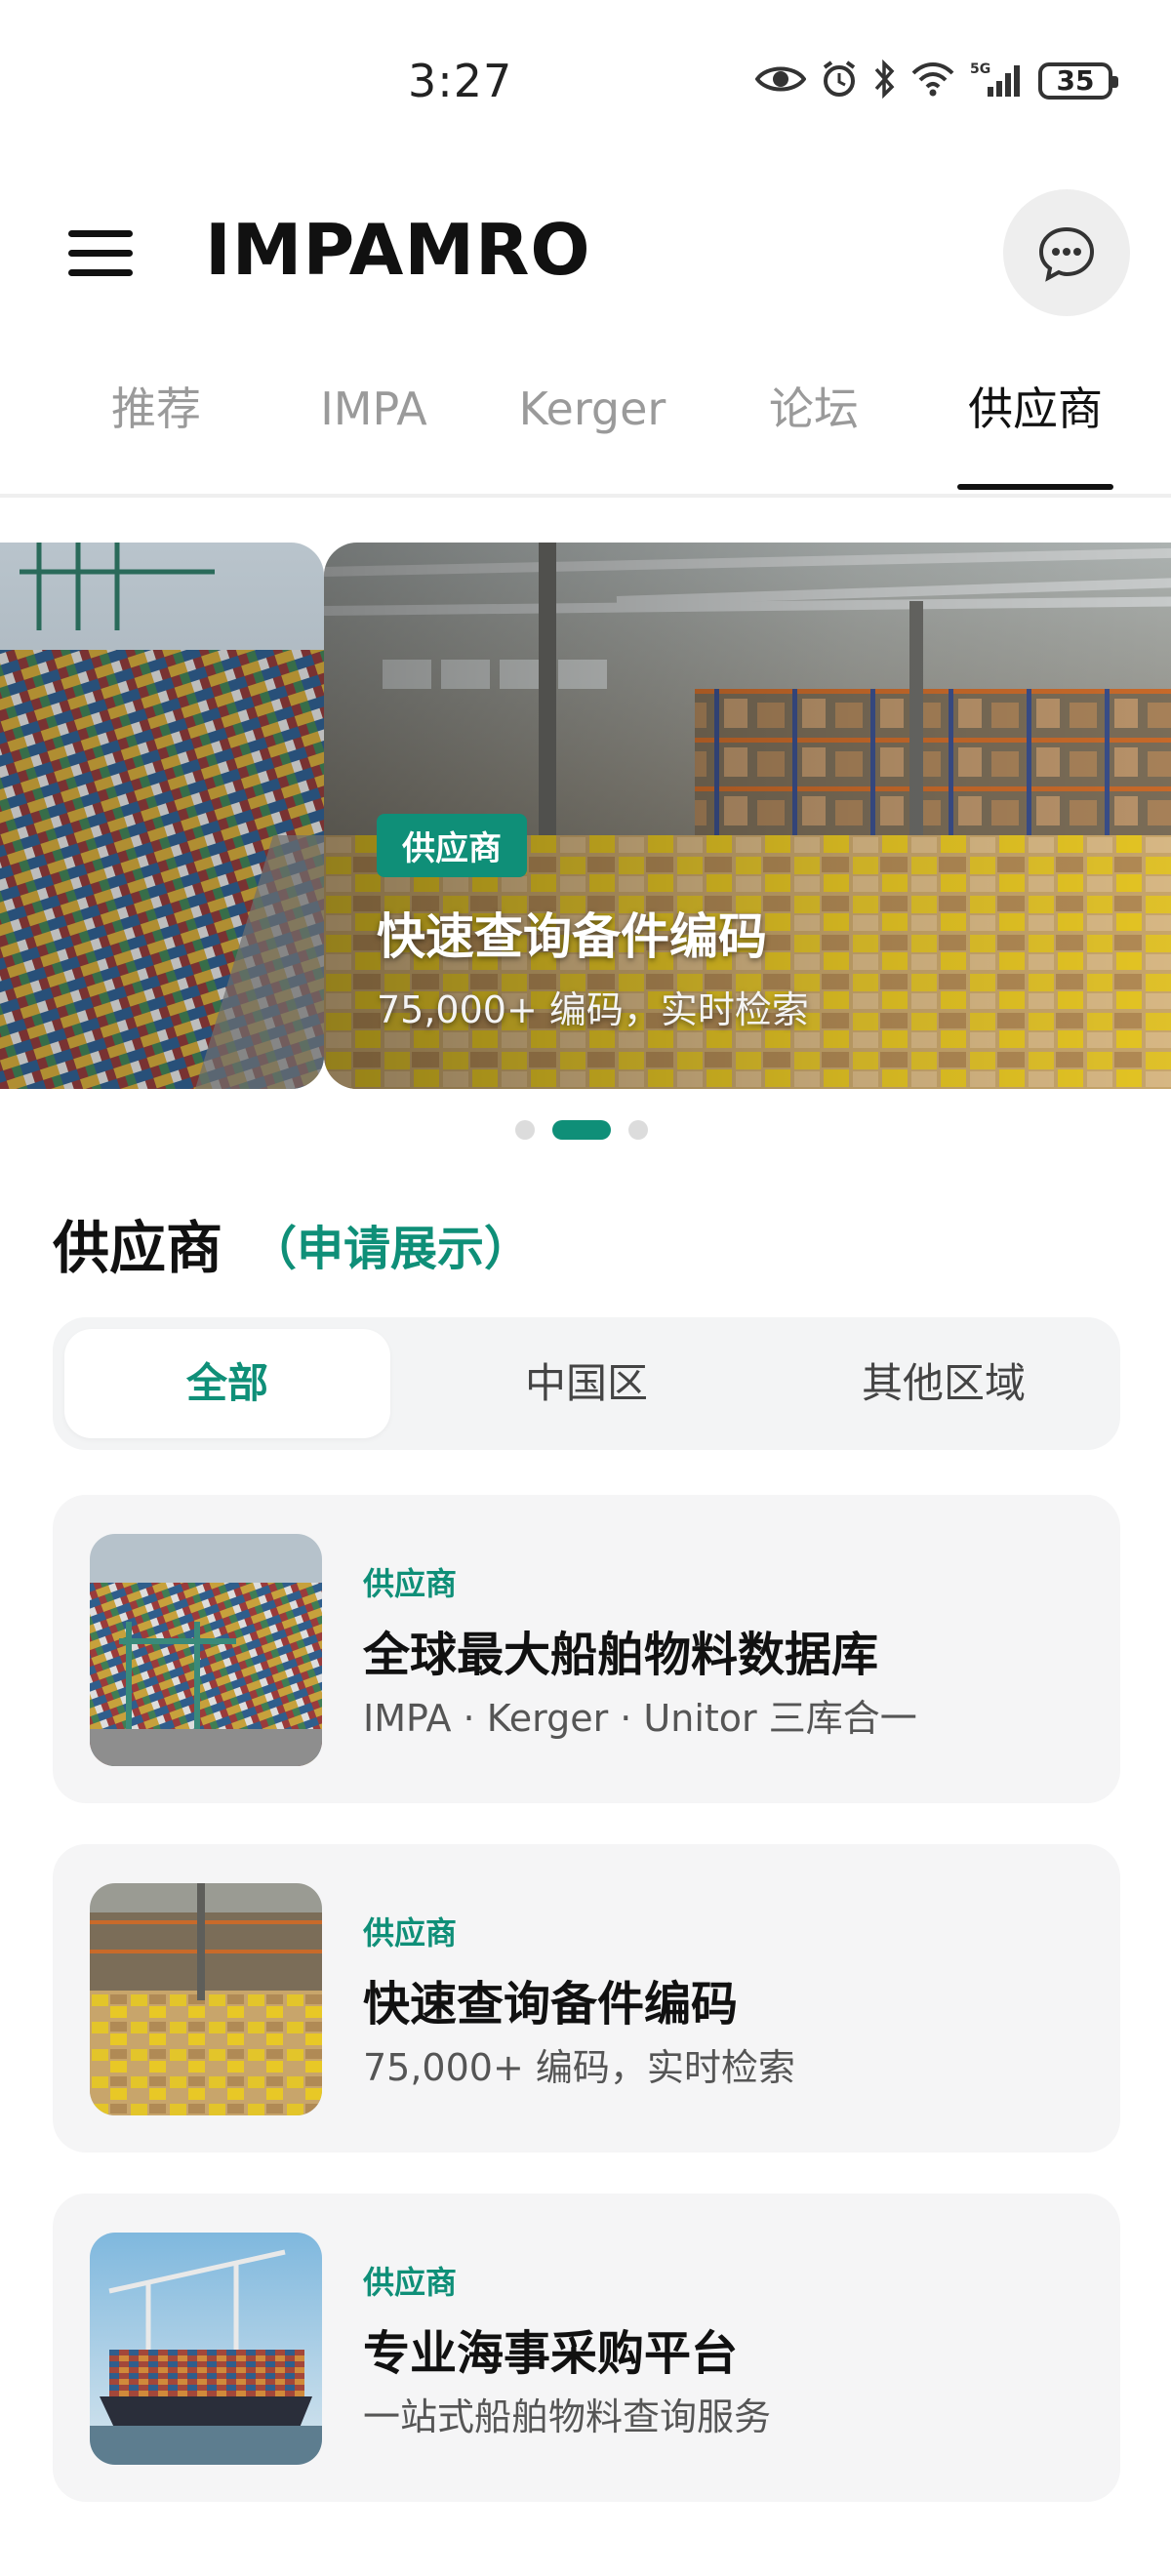 This screenshot has width=1171, height=2576. What do you see at coordinates (572, 936) in the screenshot?
I see `slide-title: 快速查询备件编码` at bounding box center [572, 936].